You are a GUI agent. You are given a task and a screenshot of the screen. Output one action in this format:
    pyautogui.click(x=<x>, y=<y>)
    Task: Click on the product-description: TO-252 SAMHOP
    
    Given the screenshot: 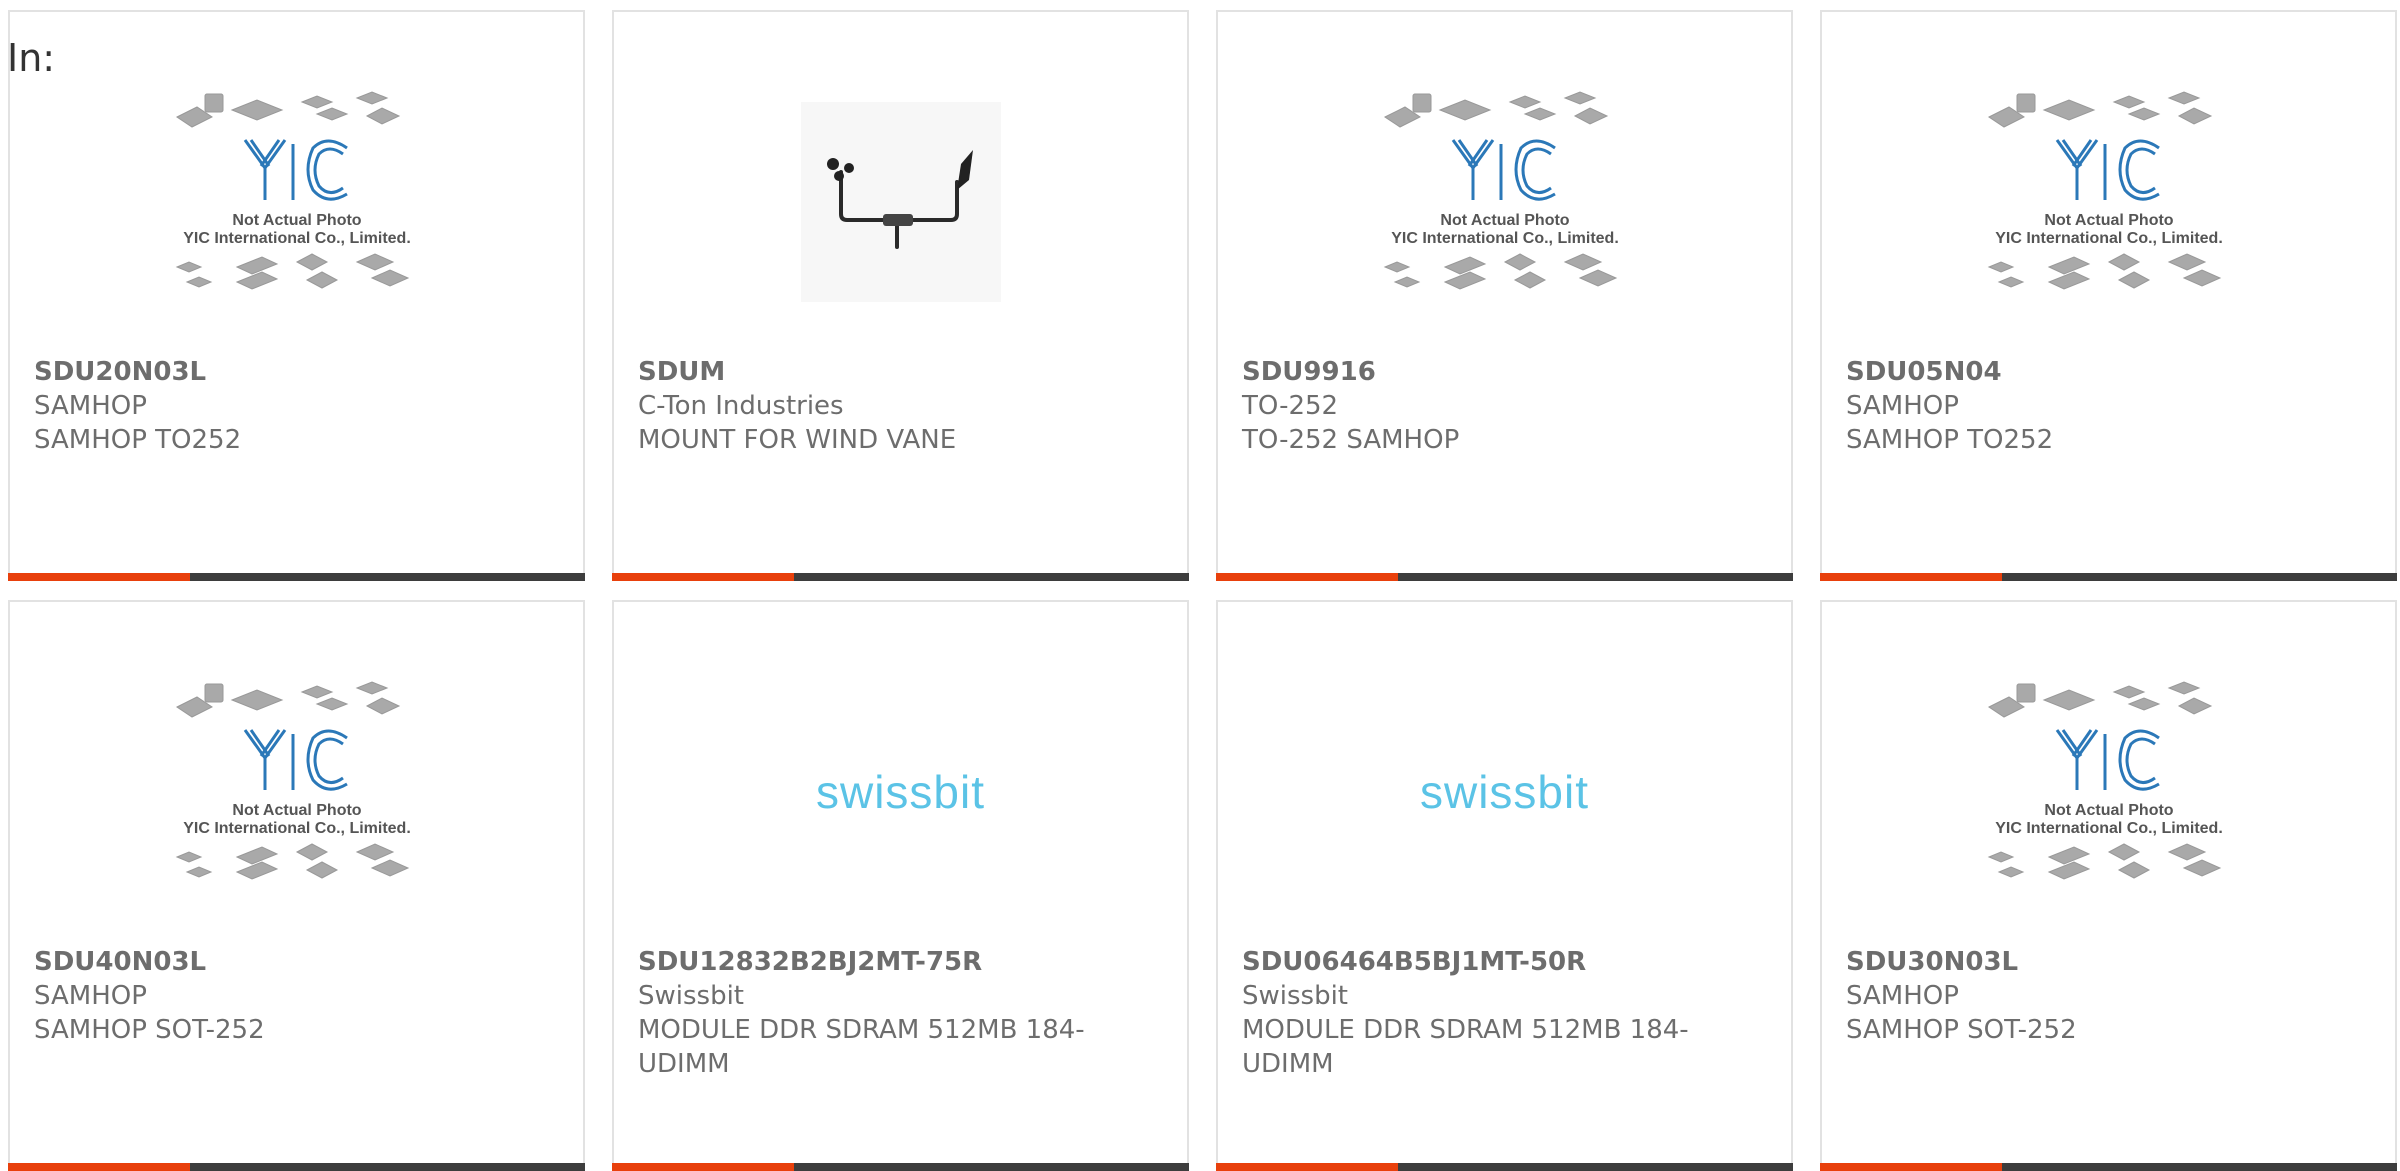 What is the action you would take?
    pyautogui.click(x=1351, y=440)
    